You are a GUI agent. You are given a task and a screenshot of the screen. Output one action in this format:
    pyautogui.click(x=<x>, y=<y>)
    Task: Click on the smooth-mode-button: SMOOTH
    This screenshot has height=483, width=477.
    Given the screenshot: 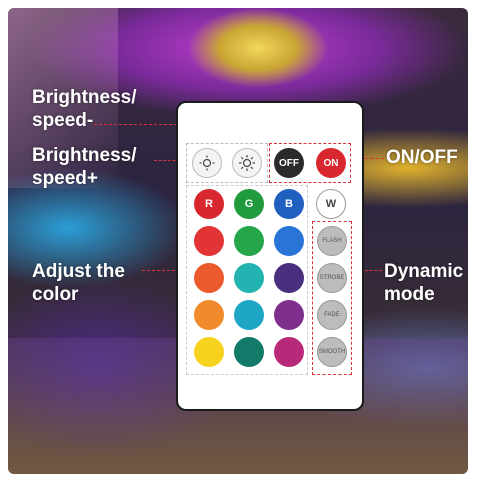 What is the action you would take?
    pyautogui.click(x=332, y=352)
    